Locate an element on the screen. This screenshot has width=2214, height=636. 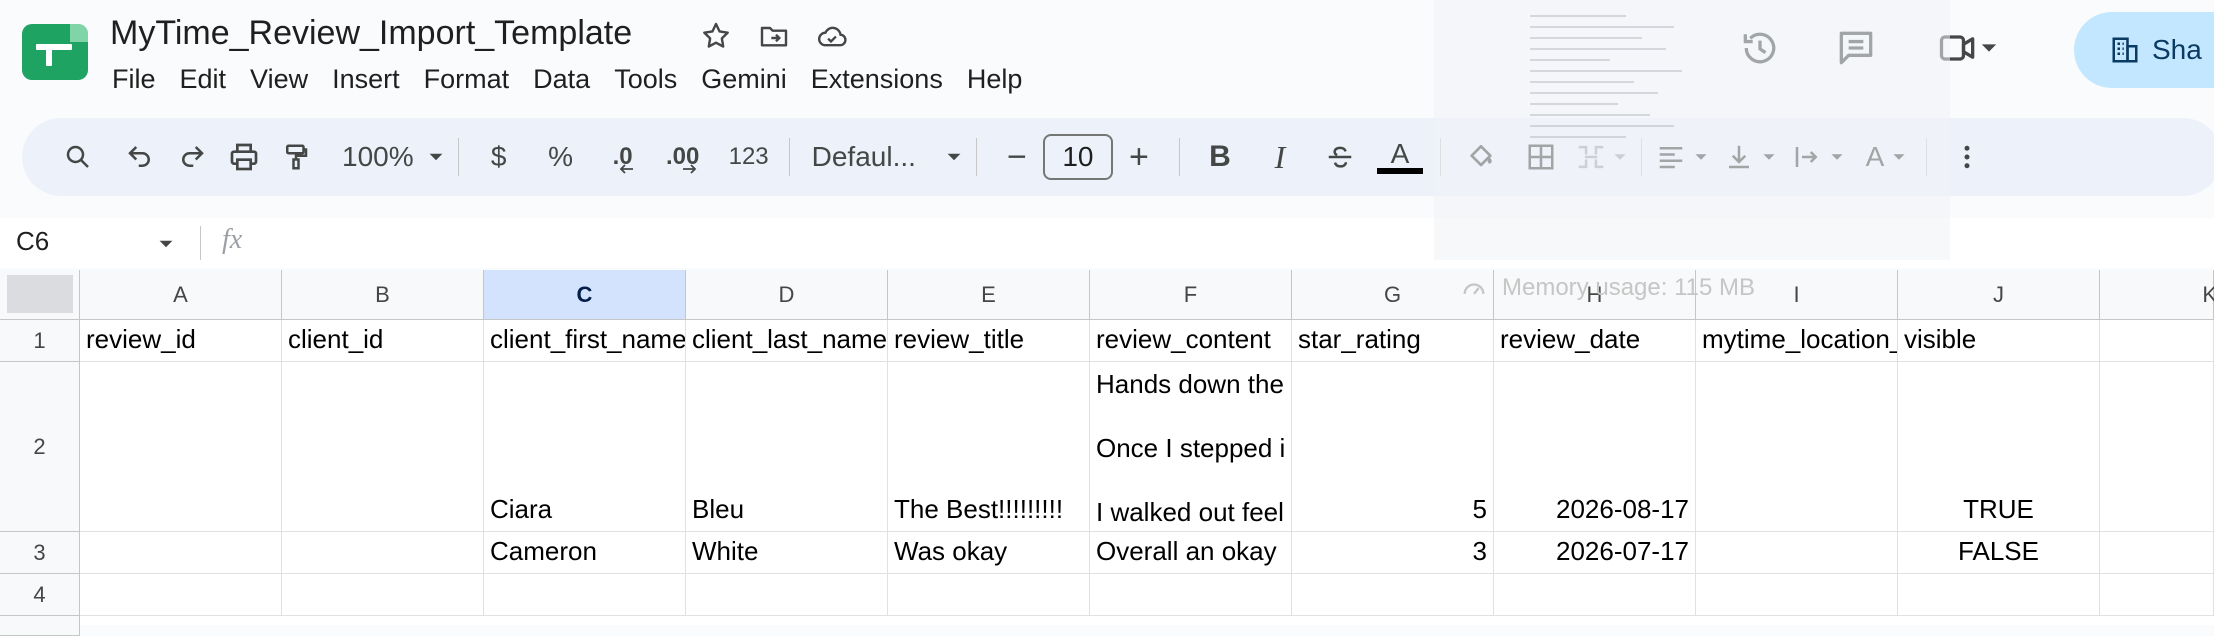
cell-g3: 3 is located at coordinates (1393, 553).